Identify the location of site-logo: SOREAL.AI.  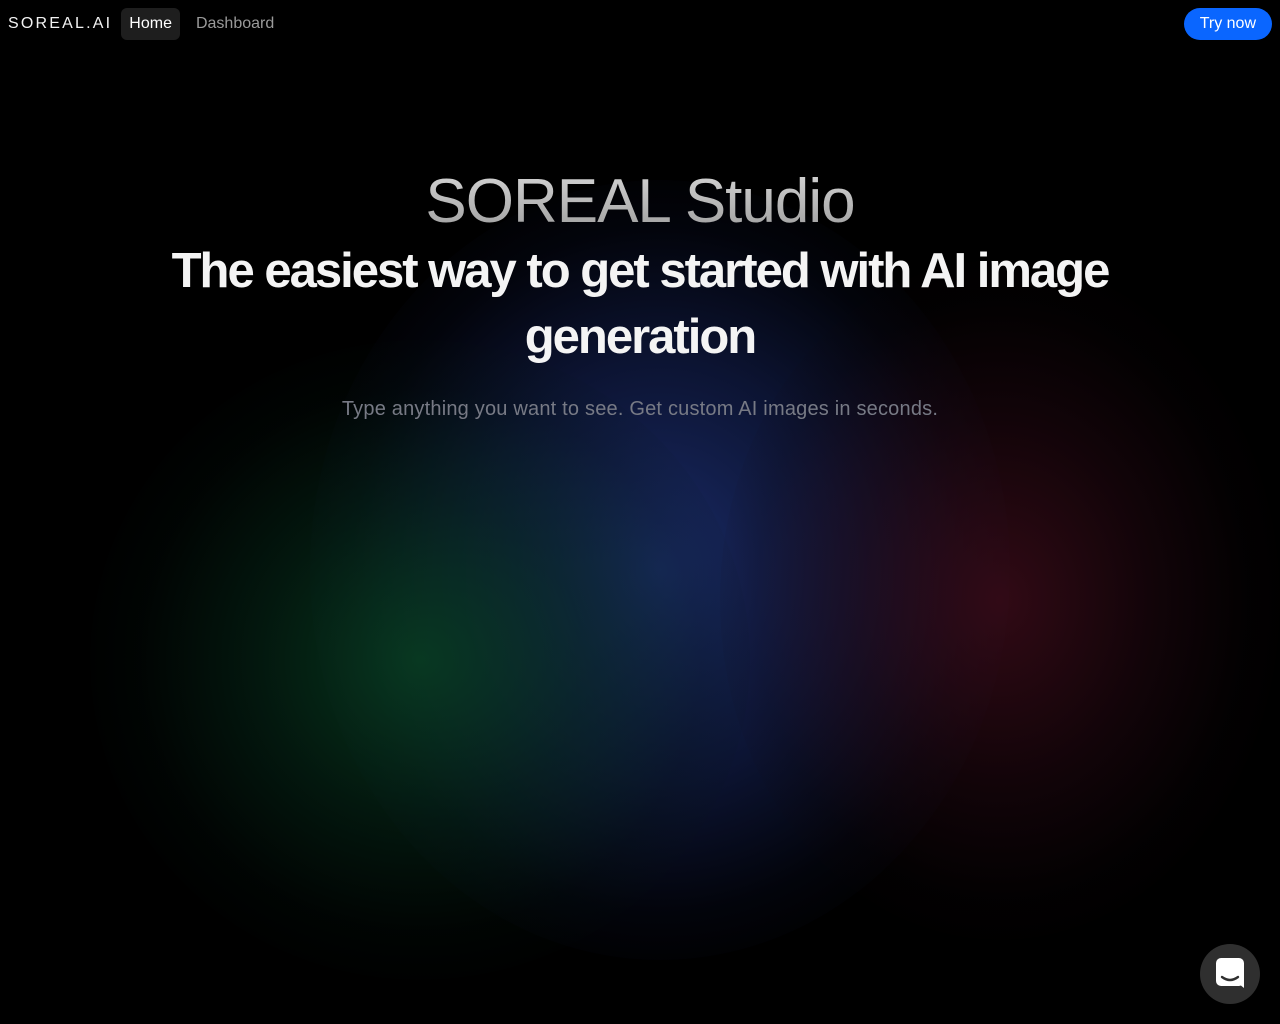
(60, 24).